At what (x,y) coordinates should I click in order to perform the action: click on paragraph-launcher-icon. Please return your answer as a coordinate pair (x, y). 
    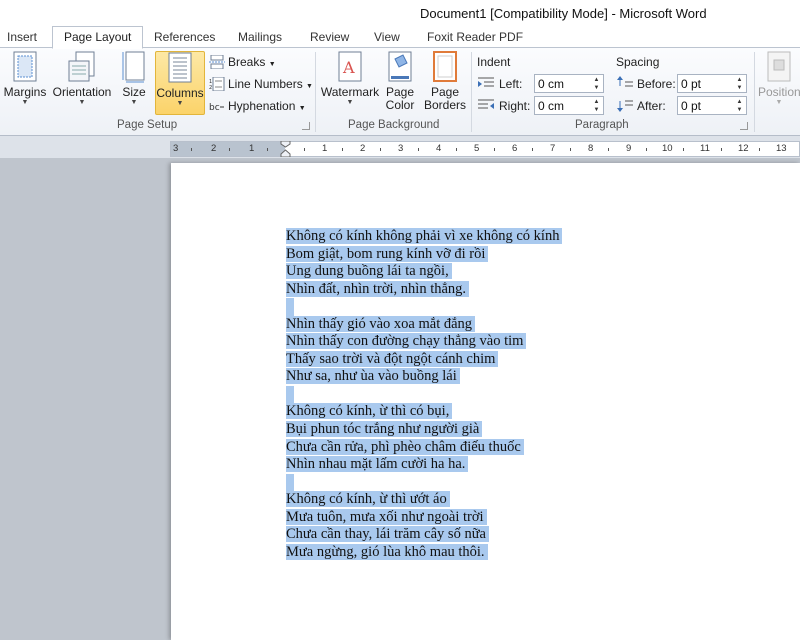
    Looking at the image, I should click on (744, 126).